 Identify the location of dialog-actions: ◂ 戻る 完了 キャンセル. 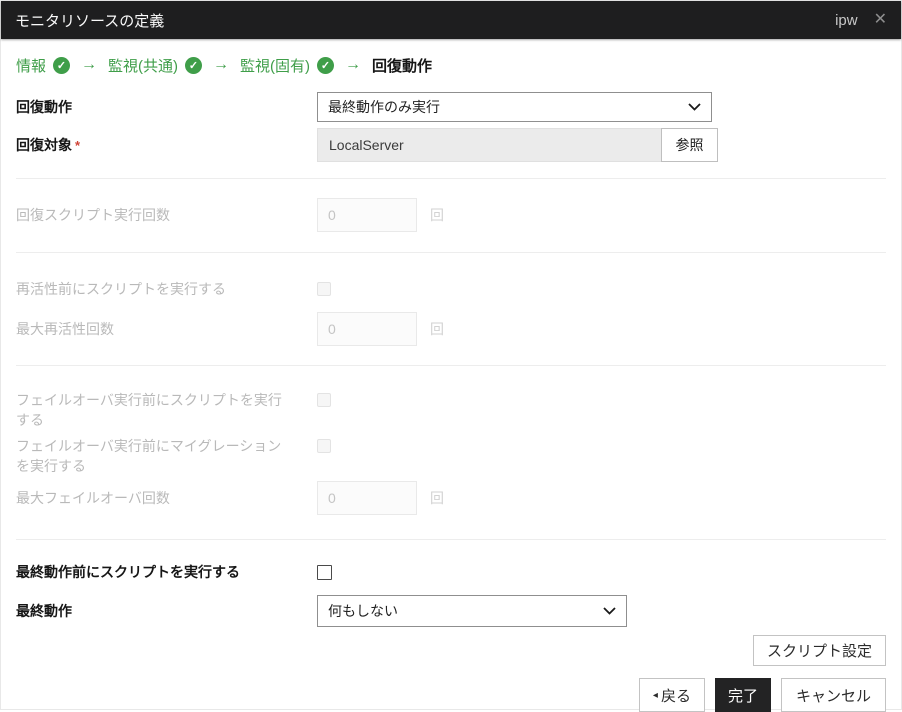
(451, 695).